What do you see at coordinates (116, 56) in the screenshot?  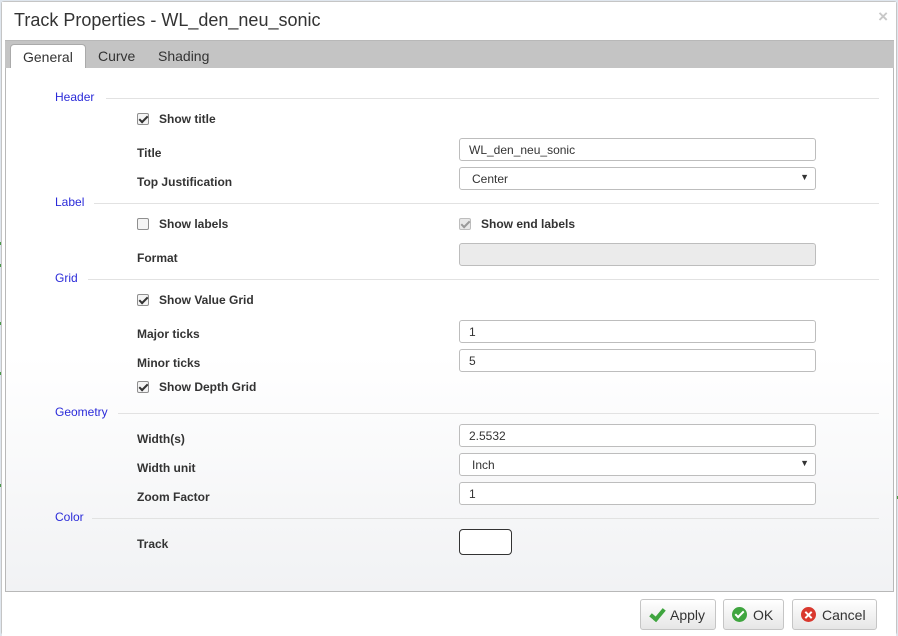 I see `tab-curve: Curve` at bounding box center [116, 56].